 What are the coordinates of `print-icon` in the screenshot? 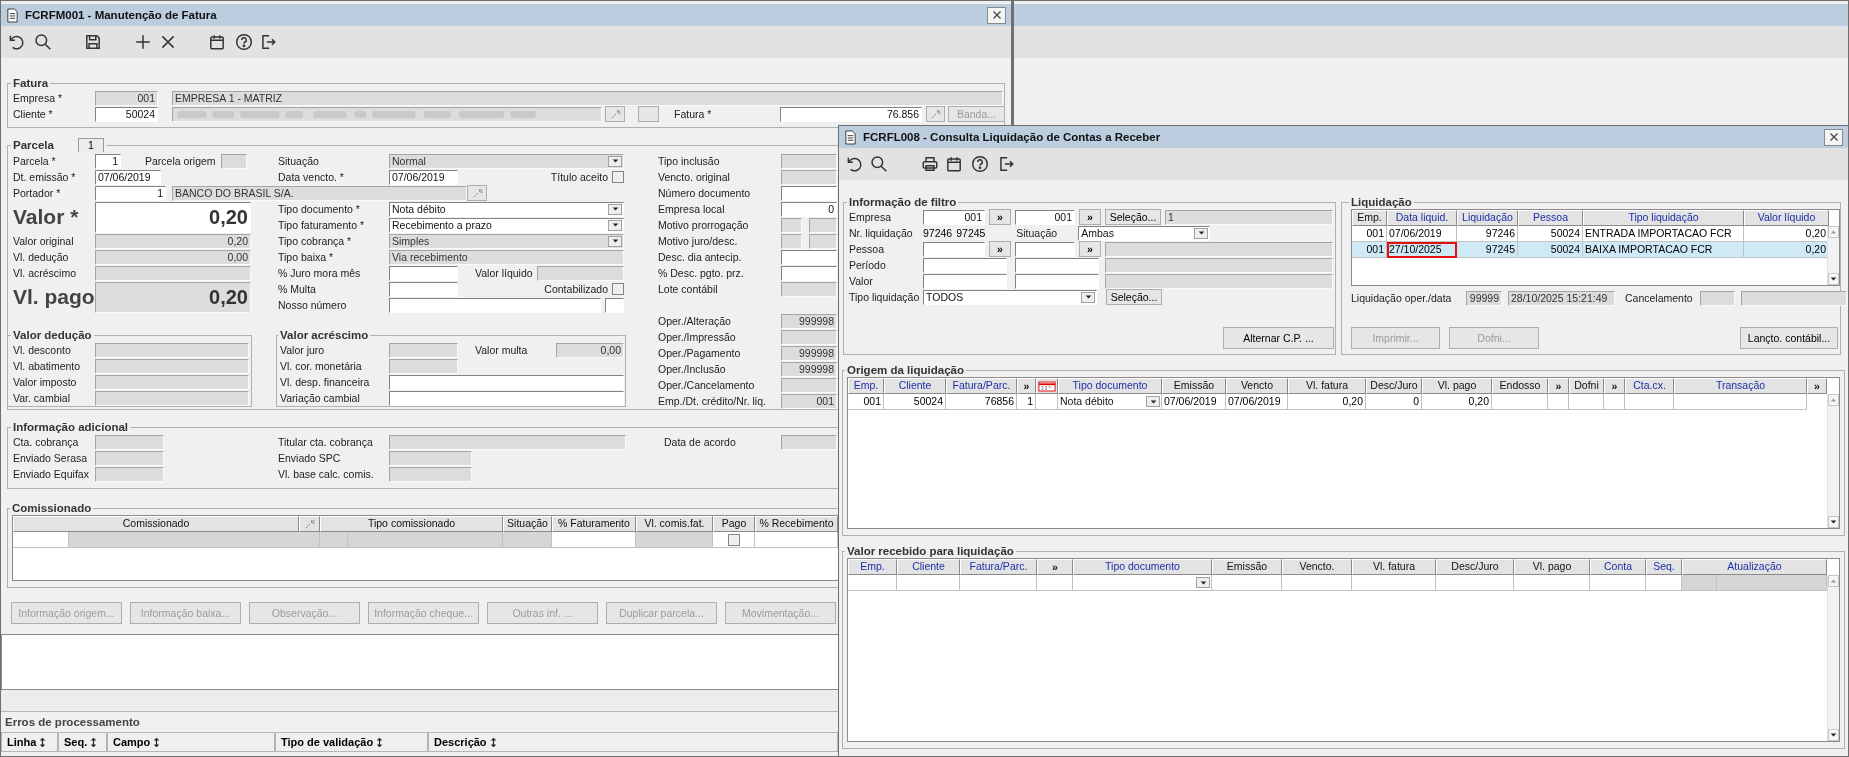 It's located at (930, 164).